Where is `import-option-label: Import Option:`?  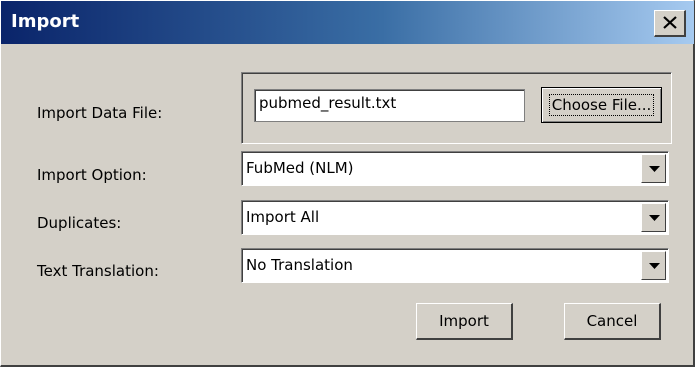
import-option-label: Import Option: is located at coordinates (92, 175).